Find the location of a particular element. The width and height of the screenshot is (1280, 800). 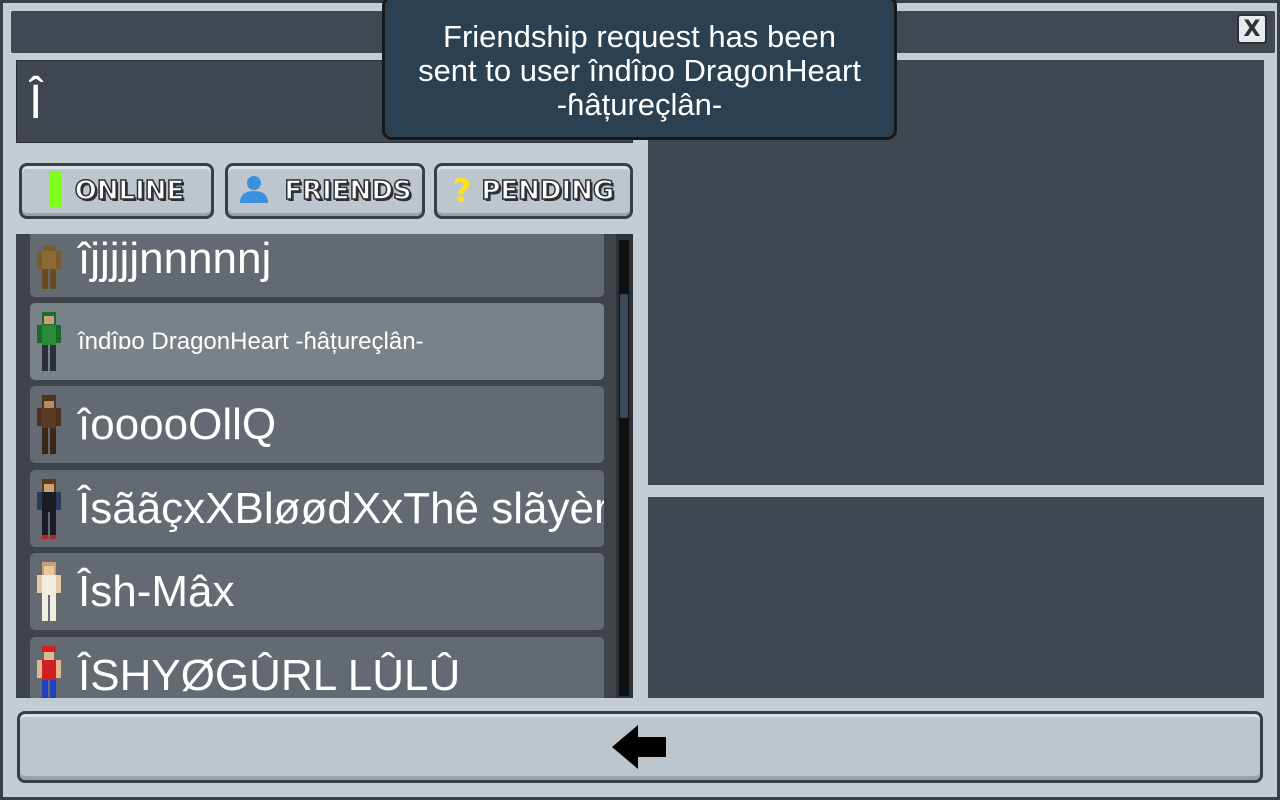

close-button: X is located at coordinates (1252, 29).